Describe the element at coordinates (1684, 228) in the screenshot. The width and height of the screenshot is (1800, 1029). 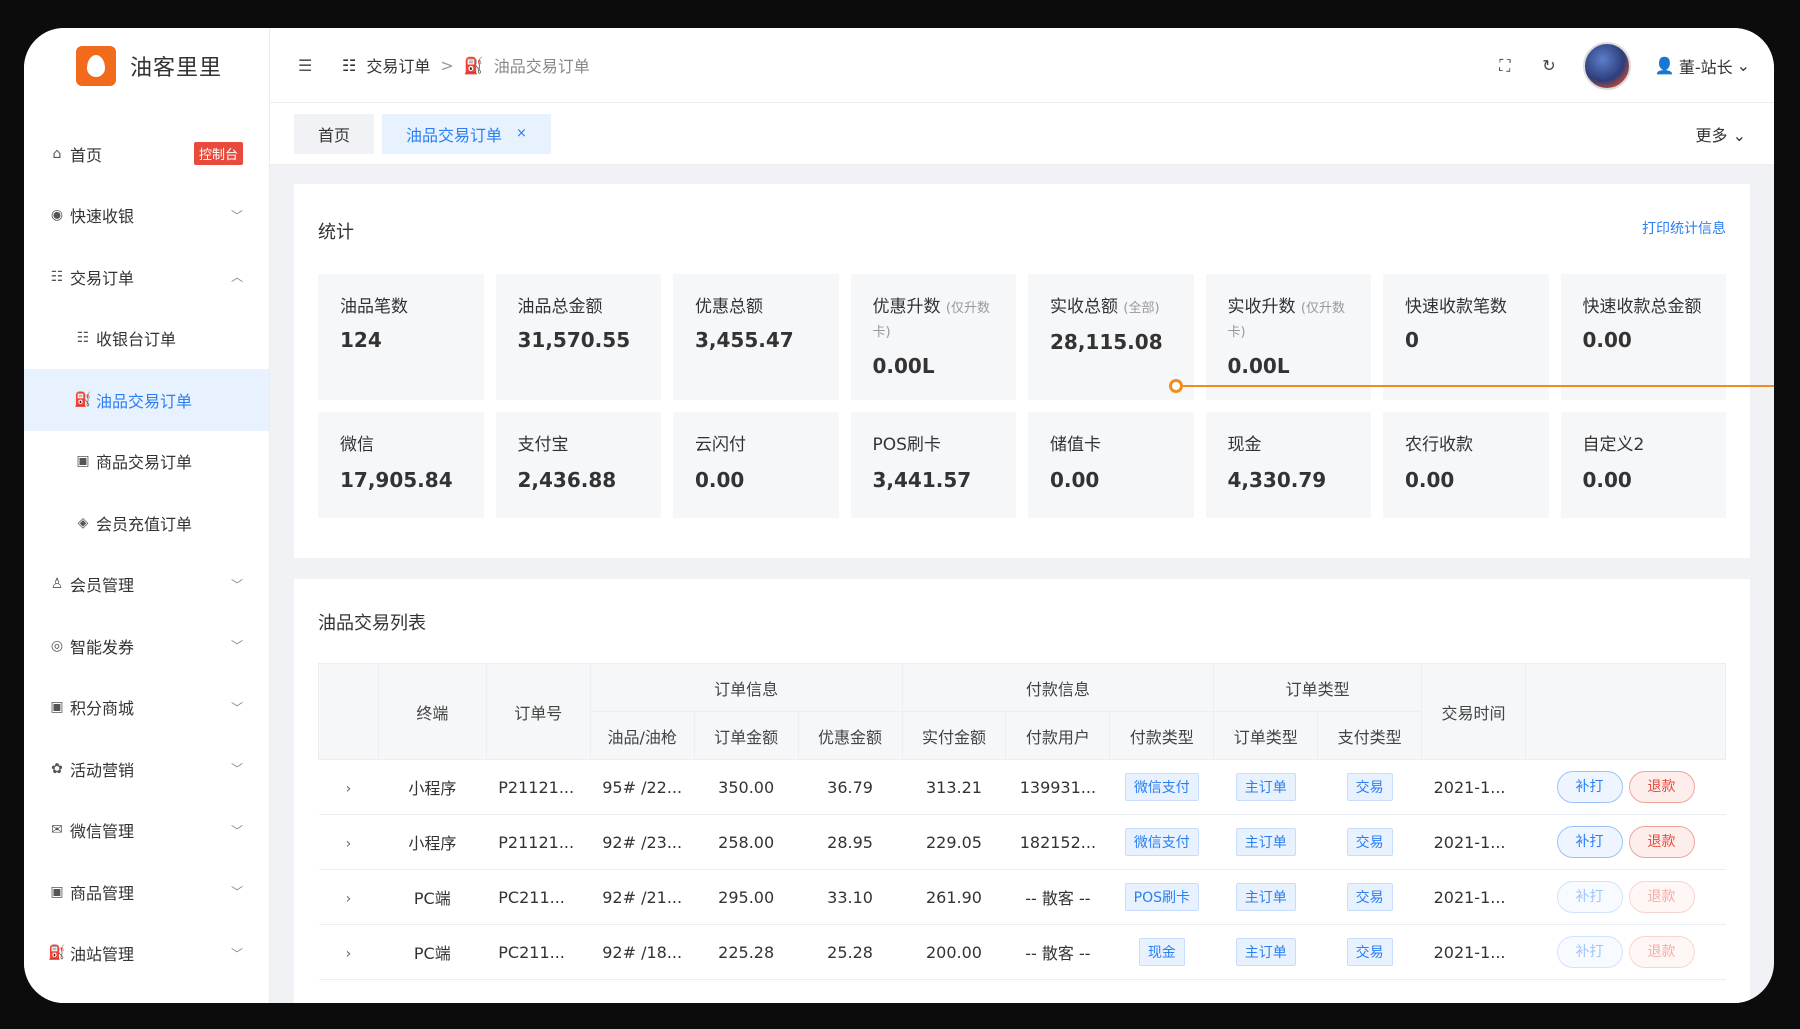
I see `print-stats-link: 打印统计信息` at that location.